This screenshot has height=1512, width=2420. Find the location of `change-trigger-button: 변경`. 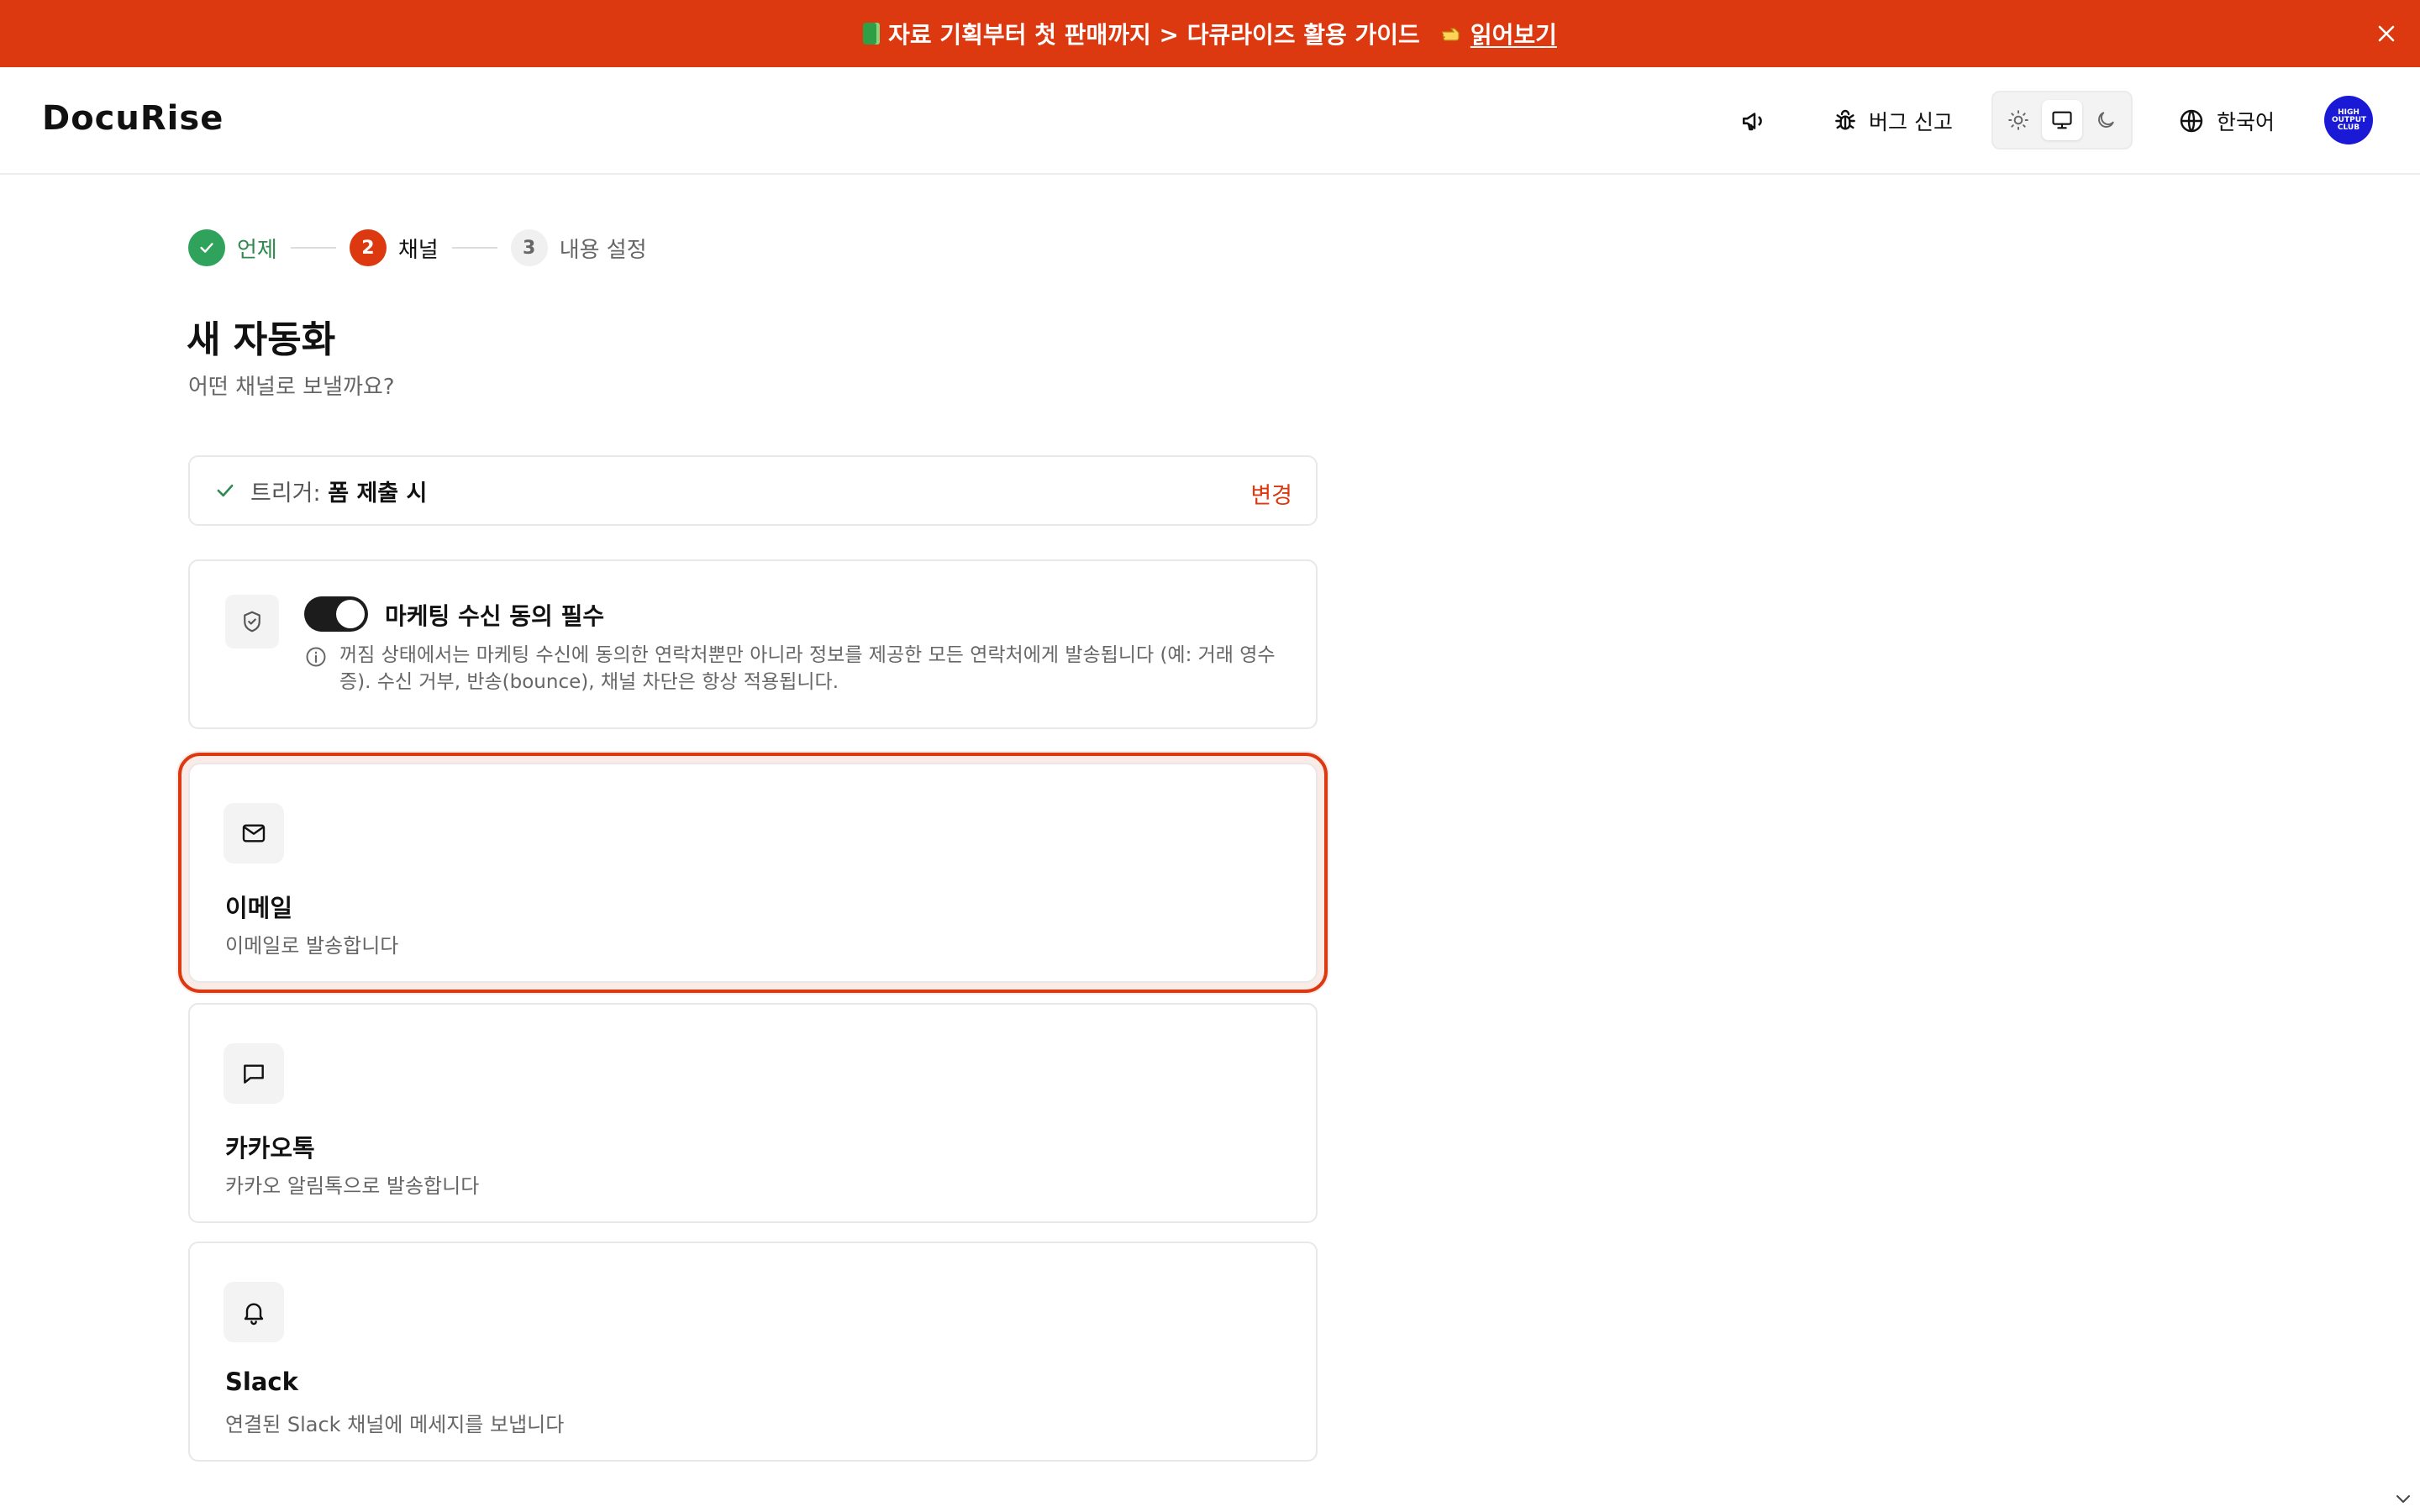

change-trigger-button: 변경 is located at coordinates (1271, 493).